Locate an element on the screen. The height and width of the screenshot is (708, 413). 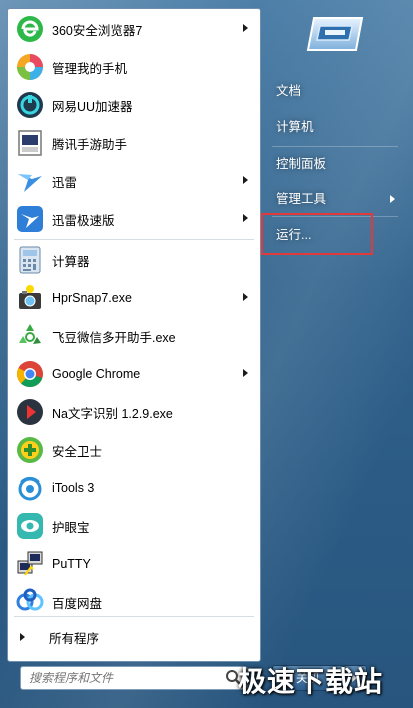
program-item-13: 护眼宝 is located at coordinates (134, 526).